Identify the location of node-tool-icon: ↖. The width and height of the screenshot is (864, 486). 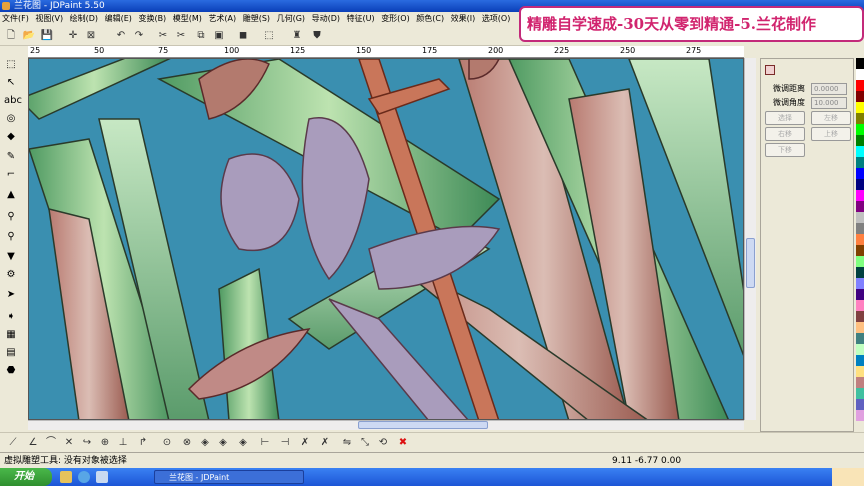
(11, 82).